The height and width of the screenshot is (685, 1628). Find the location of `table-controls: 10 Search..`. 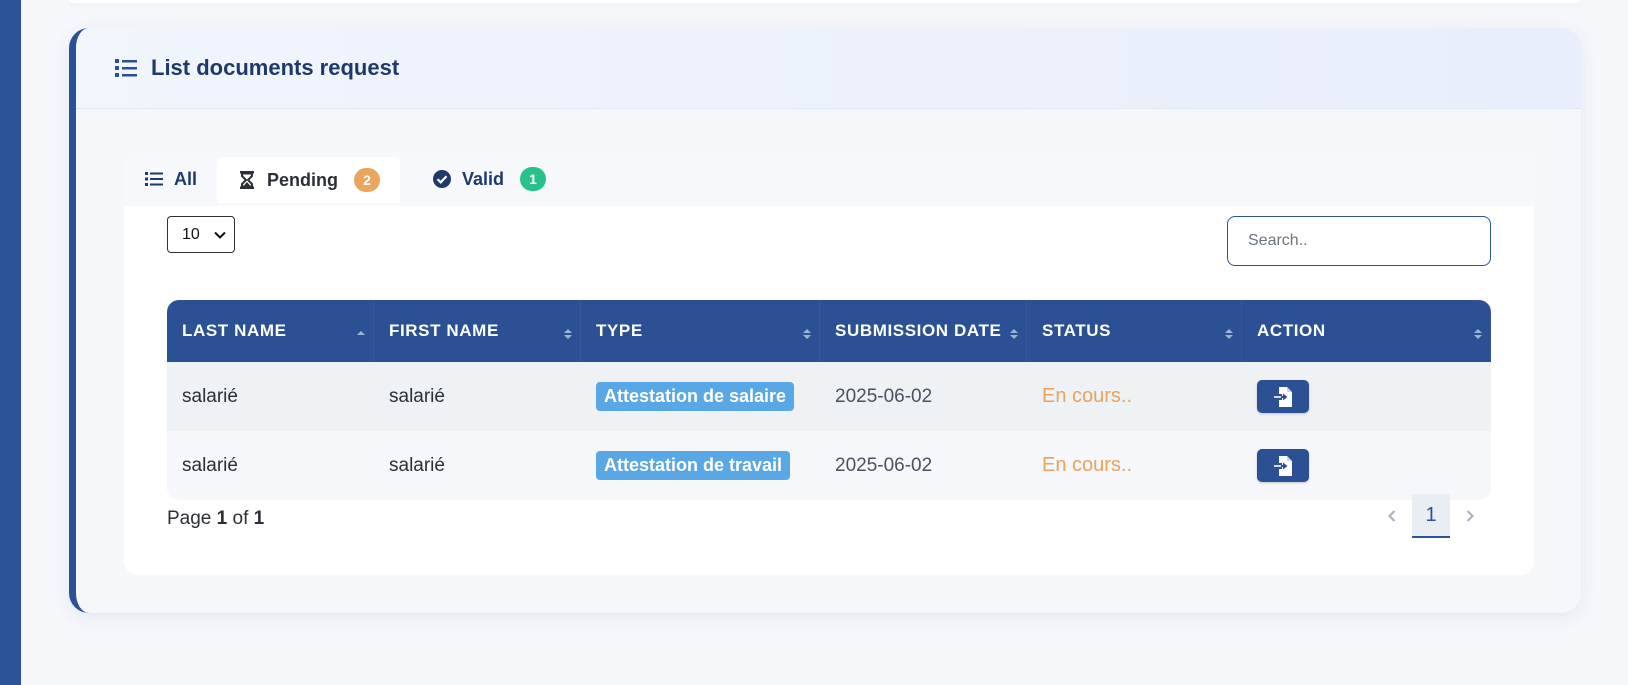

table-controls: 10 Search.. is located at coordinates (829, 244).